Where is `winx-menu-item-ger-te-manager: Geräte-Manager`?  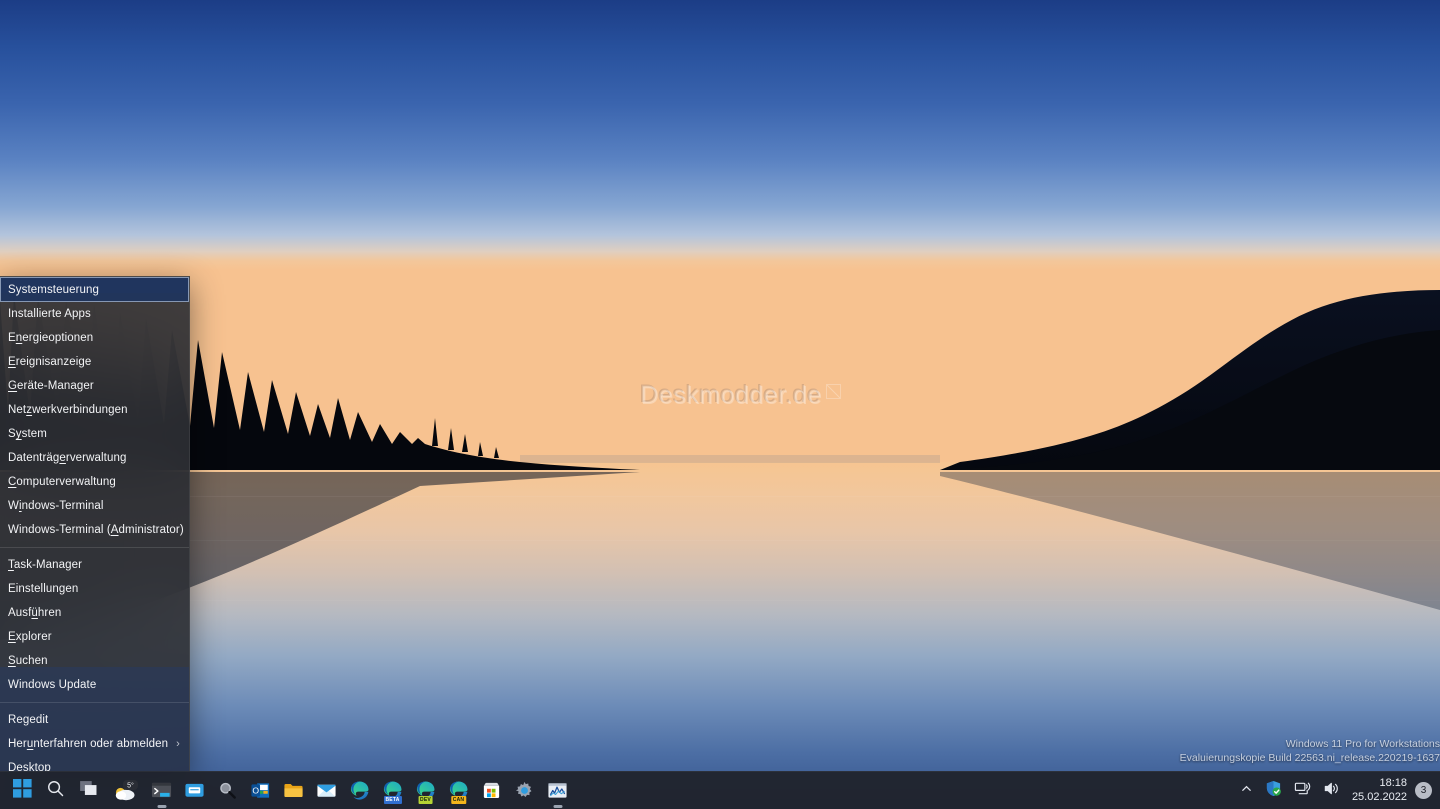 winx-menu-item-ger-te-manager: Geräte-Manager is located at coordinates (94, 386).